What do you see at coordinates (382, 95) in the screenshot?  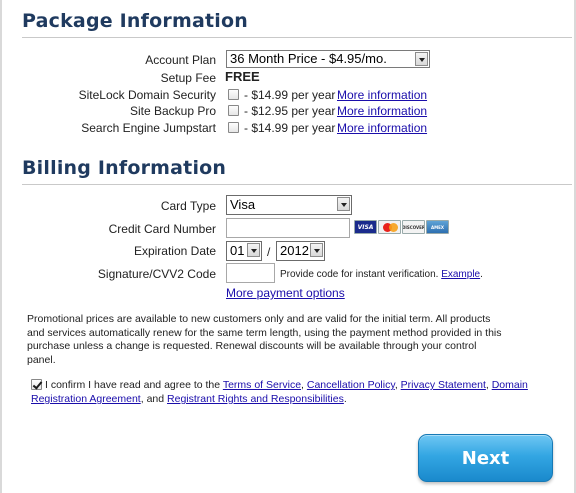 I see `addon-more-info-link-sitelock: More information` at bounding box center [382, 95].